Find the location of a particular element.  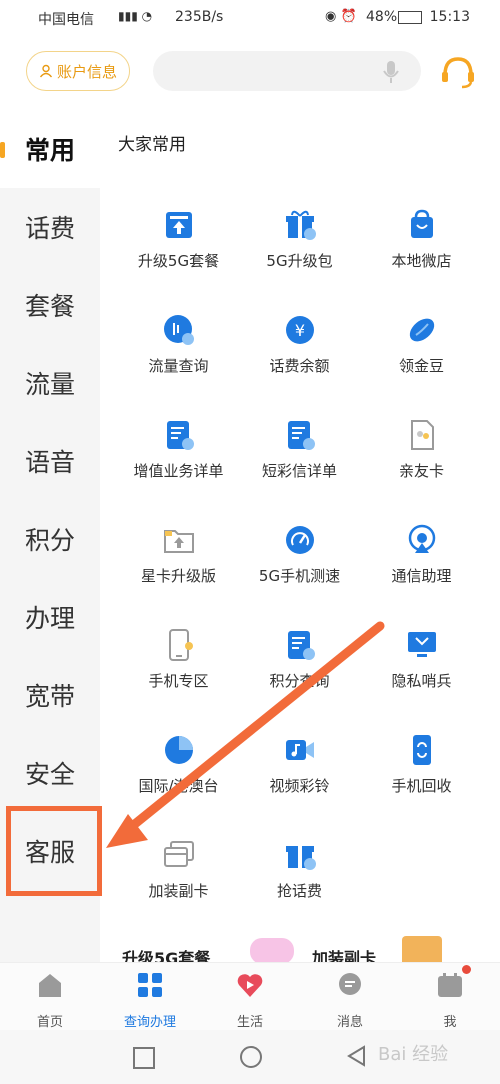

net-speed: 235B/s is located at coordinates (199, 17).